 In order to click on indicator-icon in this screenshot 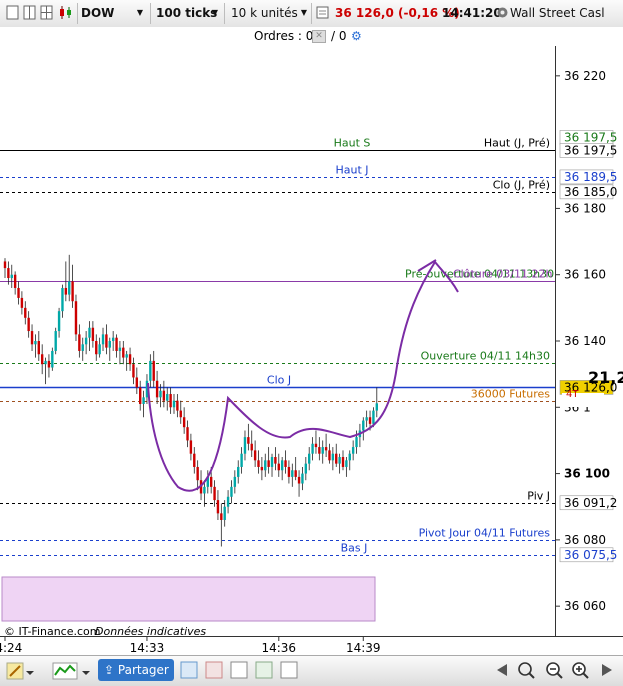, I will do `click(72, 673)`.